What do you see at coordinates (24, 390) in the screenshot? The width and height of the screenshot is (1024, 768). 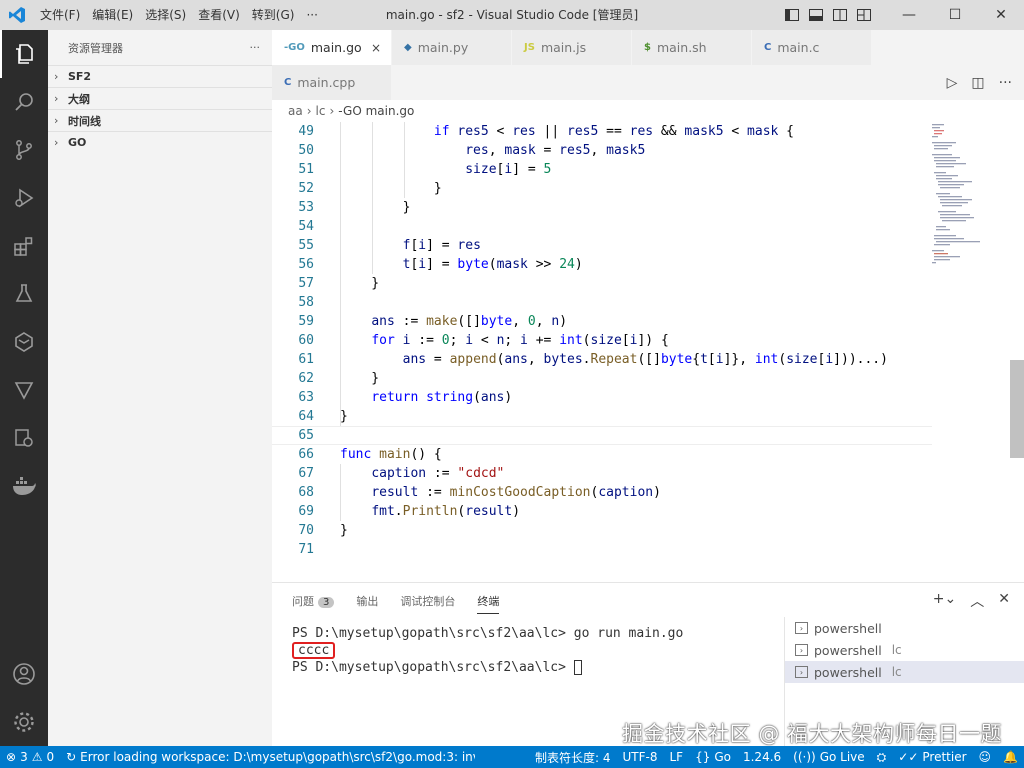 I see `gitlens-icon` at bounding box center [24, 390].